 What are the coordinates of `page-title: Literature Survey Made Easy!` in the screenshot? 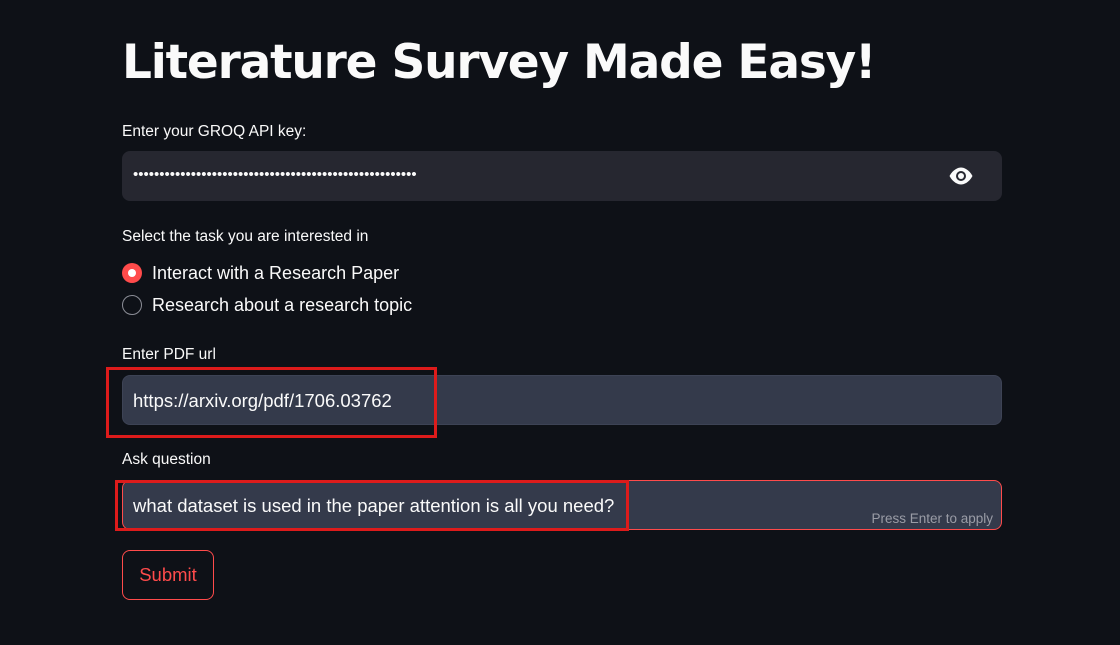 It's located at (499, 62).